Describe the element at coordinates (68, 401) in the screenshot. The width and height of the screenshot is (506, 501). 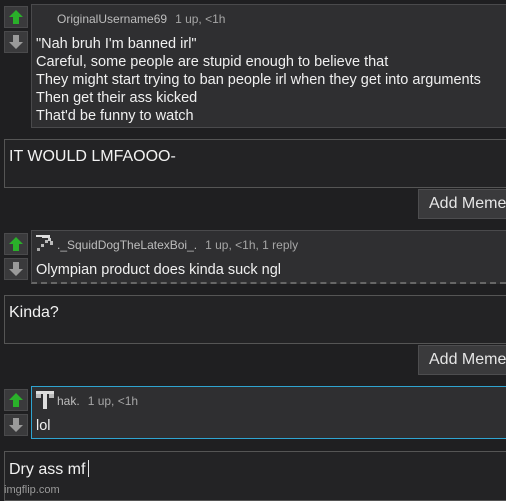
I see `comment-username: hak.` at that location.